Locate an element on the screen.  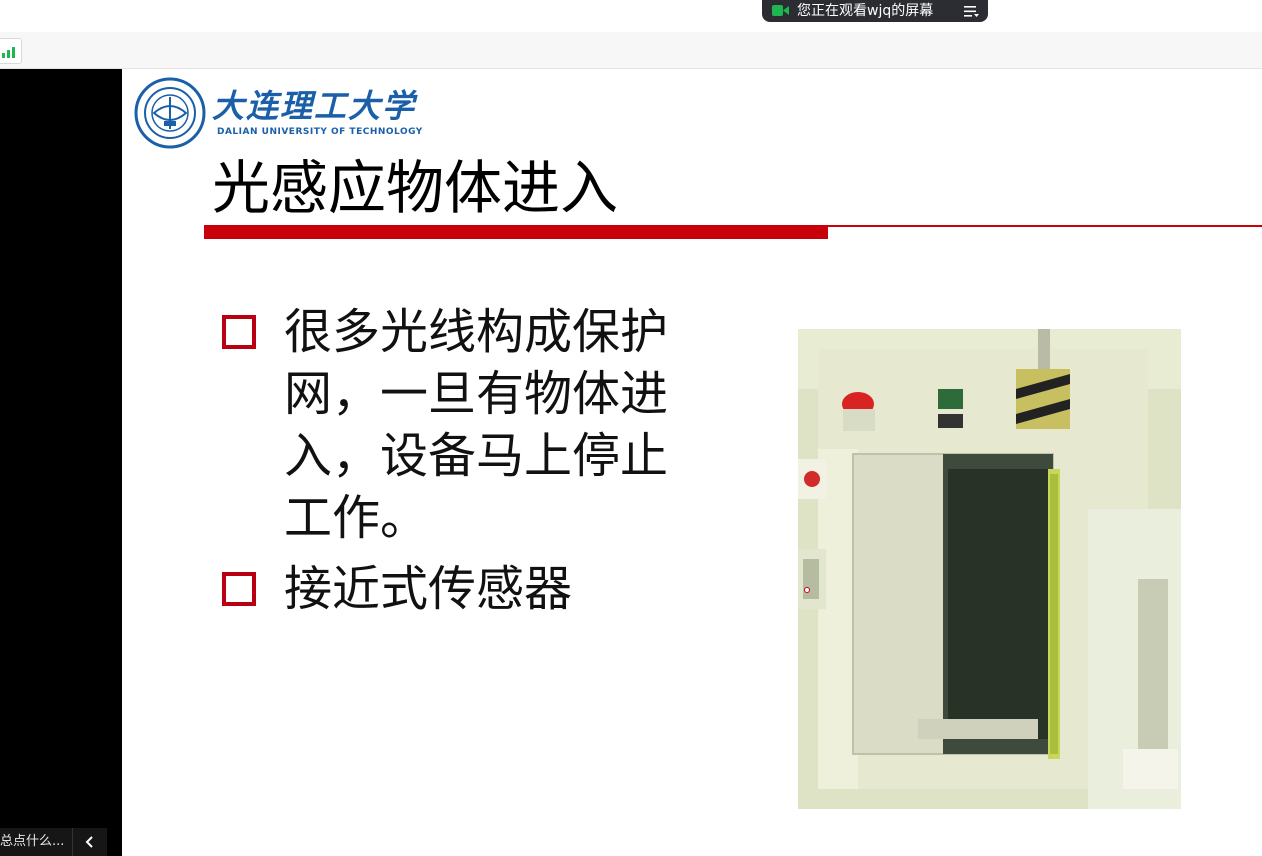
camera-icon is located at coordinates (780, 10).